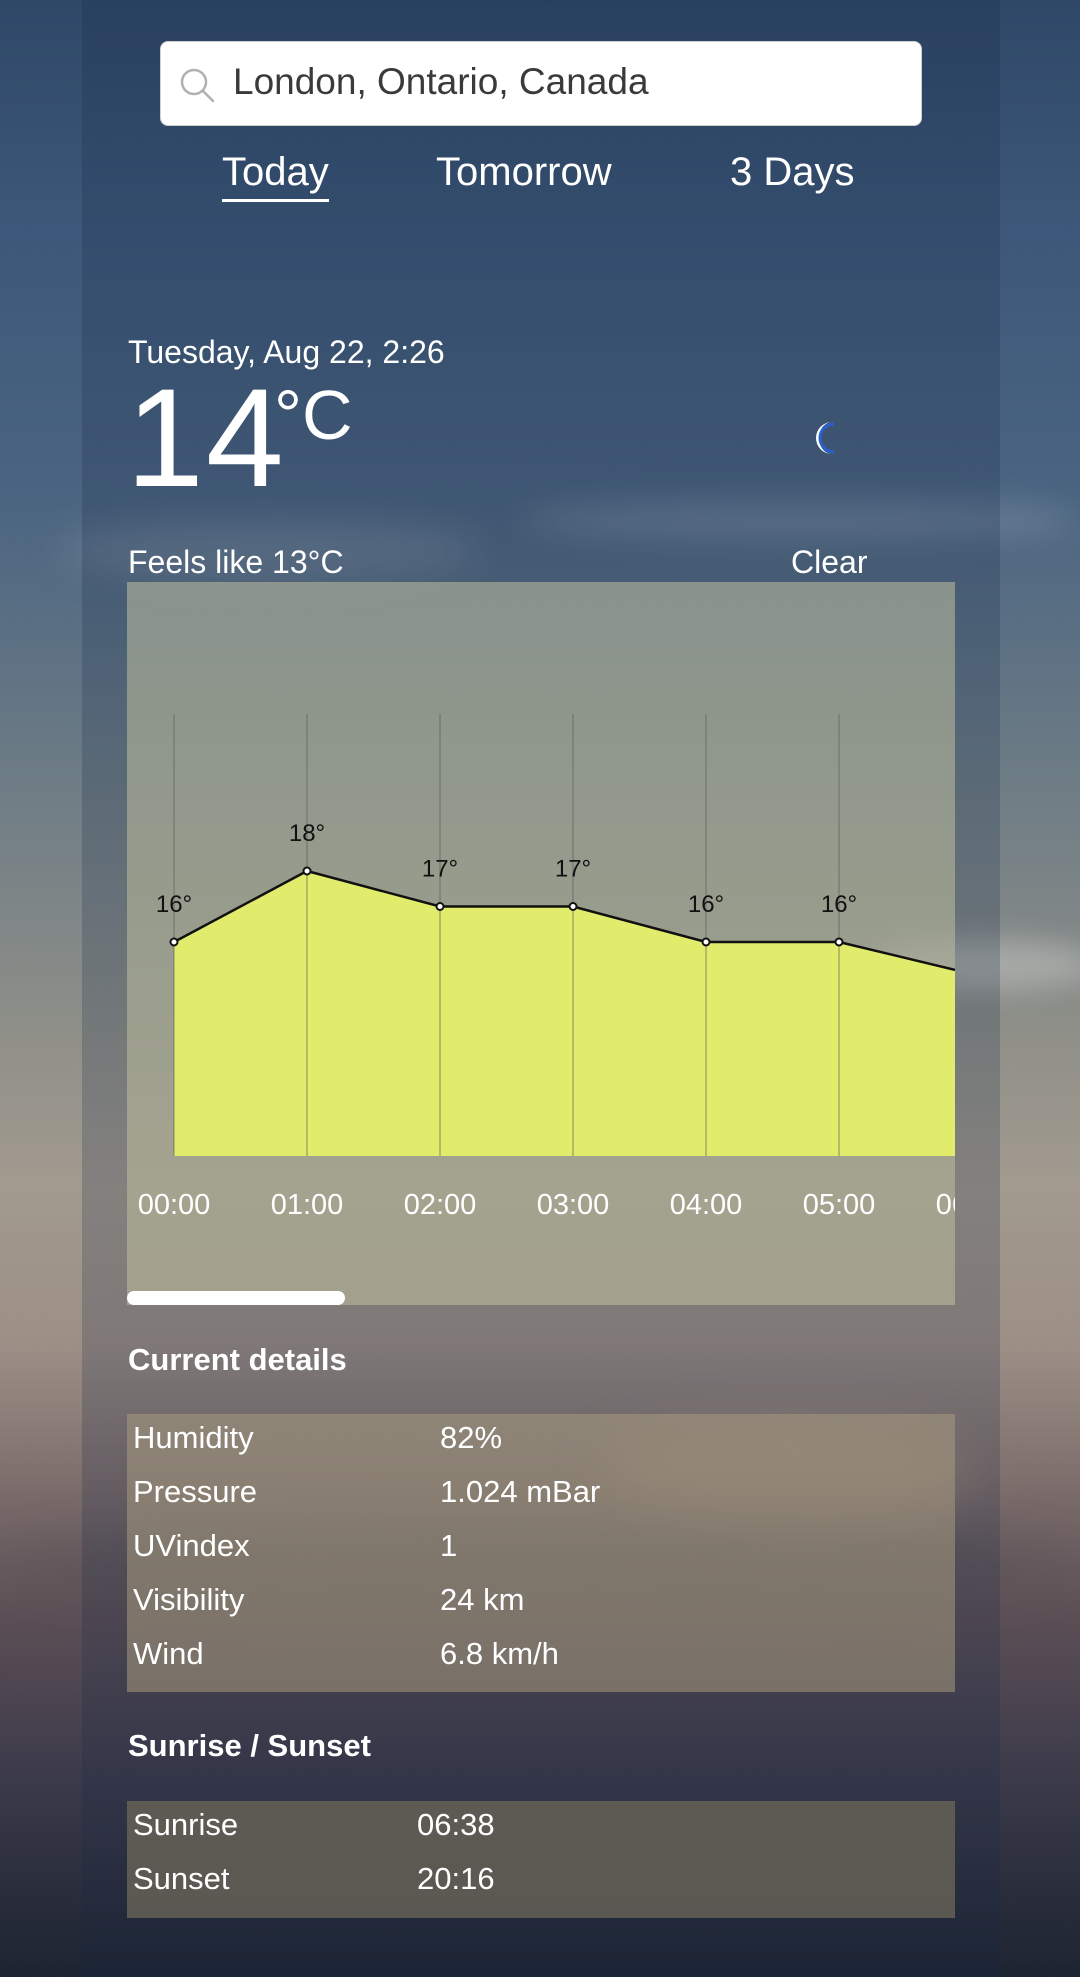  Describe the element at coordinates (839, 1205) in the screenshot. I see `x-tick-label: 05:00` at that location.